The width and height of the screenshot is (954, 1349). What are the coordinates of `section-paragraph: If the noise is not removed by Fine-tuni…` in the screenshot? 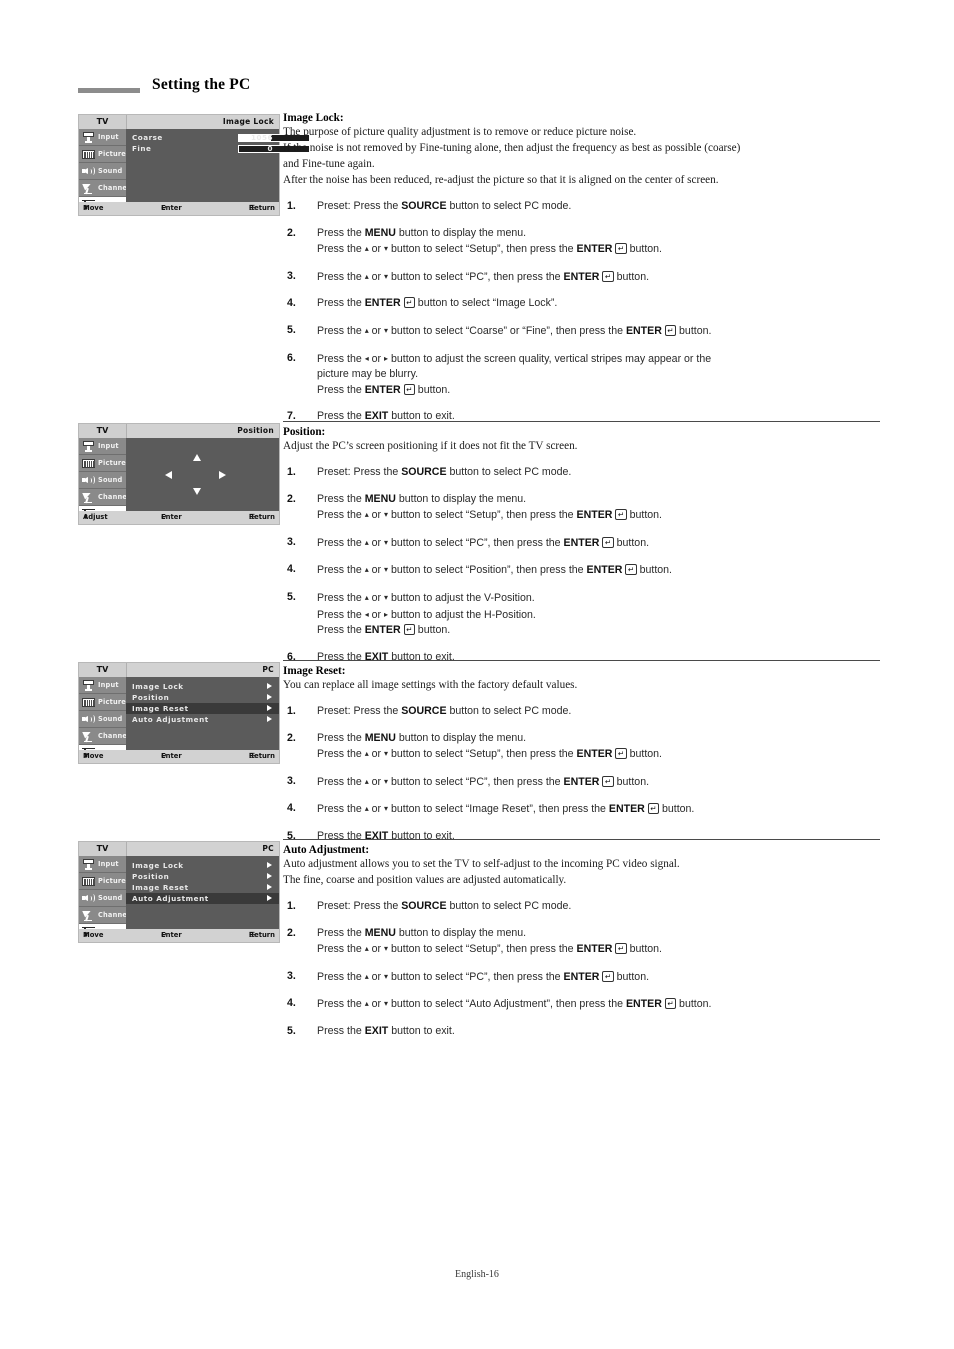 It's located at (512, 148).